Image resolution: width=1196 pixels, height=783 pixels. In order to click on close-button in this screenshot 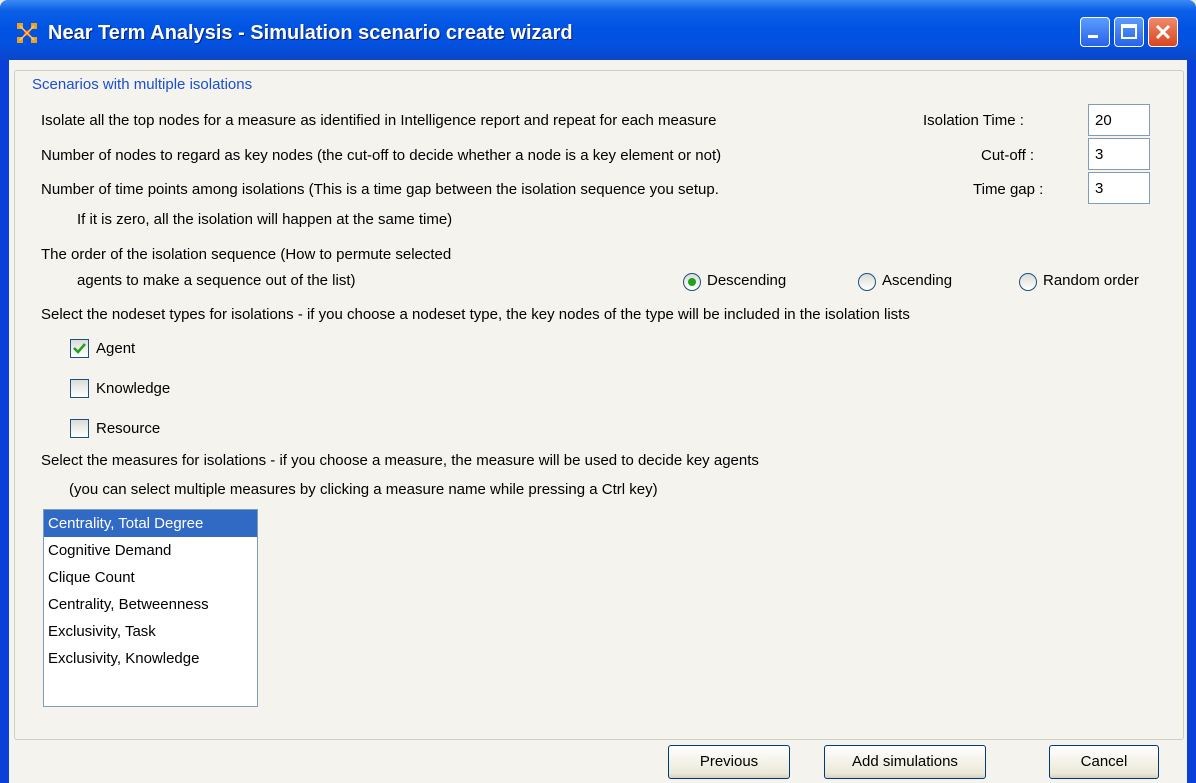, I will do `click(1163, 32)`.